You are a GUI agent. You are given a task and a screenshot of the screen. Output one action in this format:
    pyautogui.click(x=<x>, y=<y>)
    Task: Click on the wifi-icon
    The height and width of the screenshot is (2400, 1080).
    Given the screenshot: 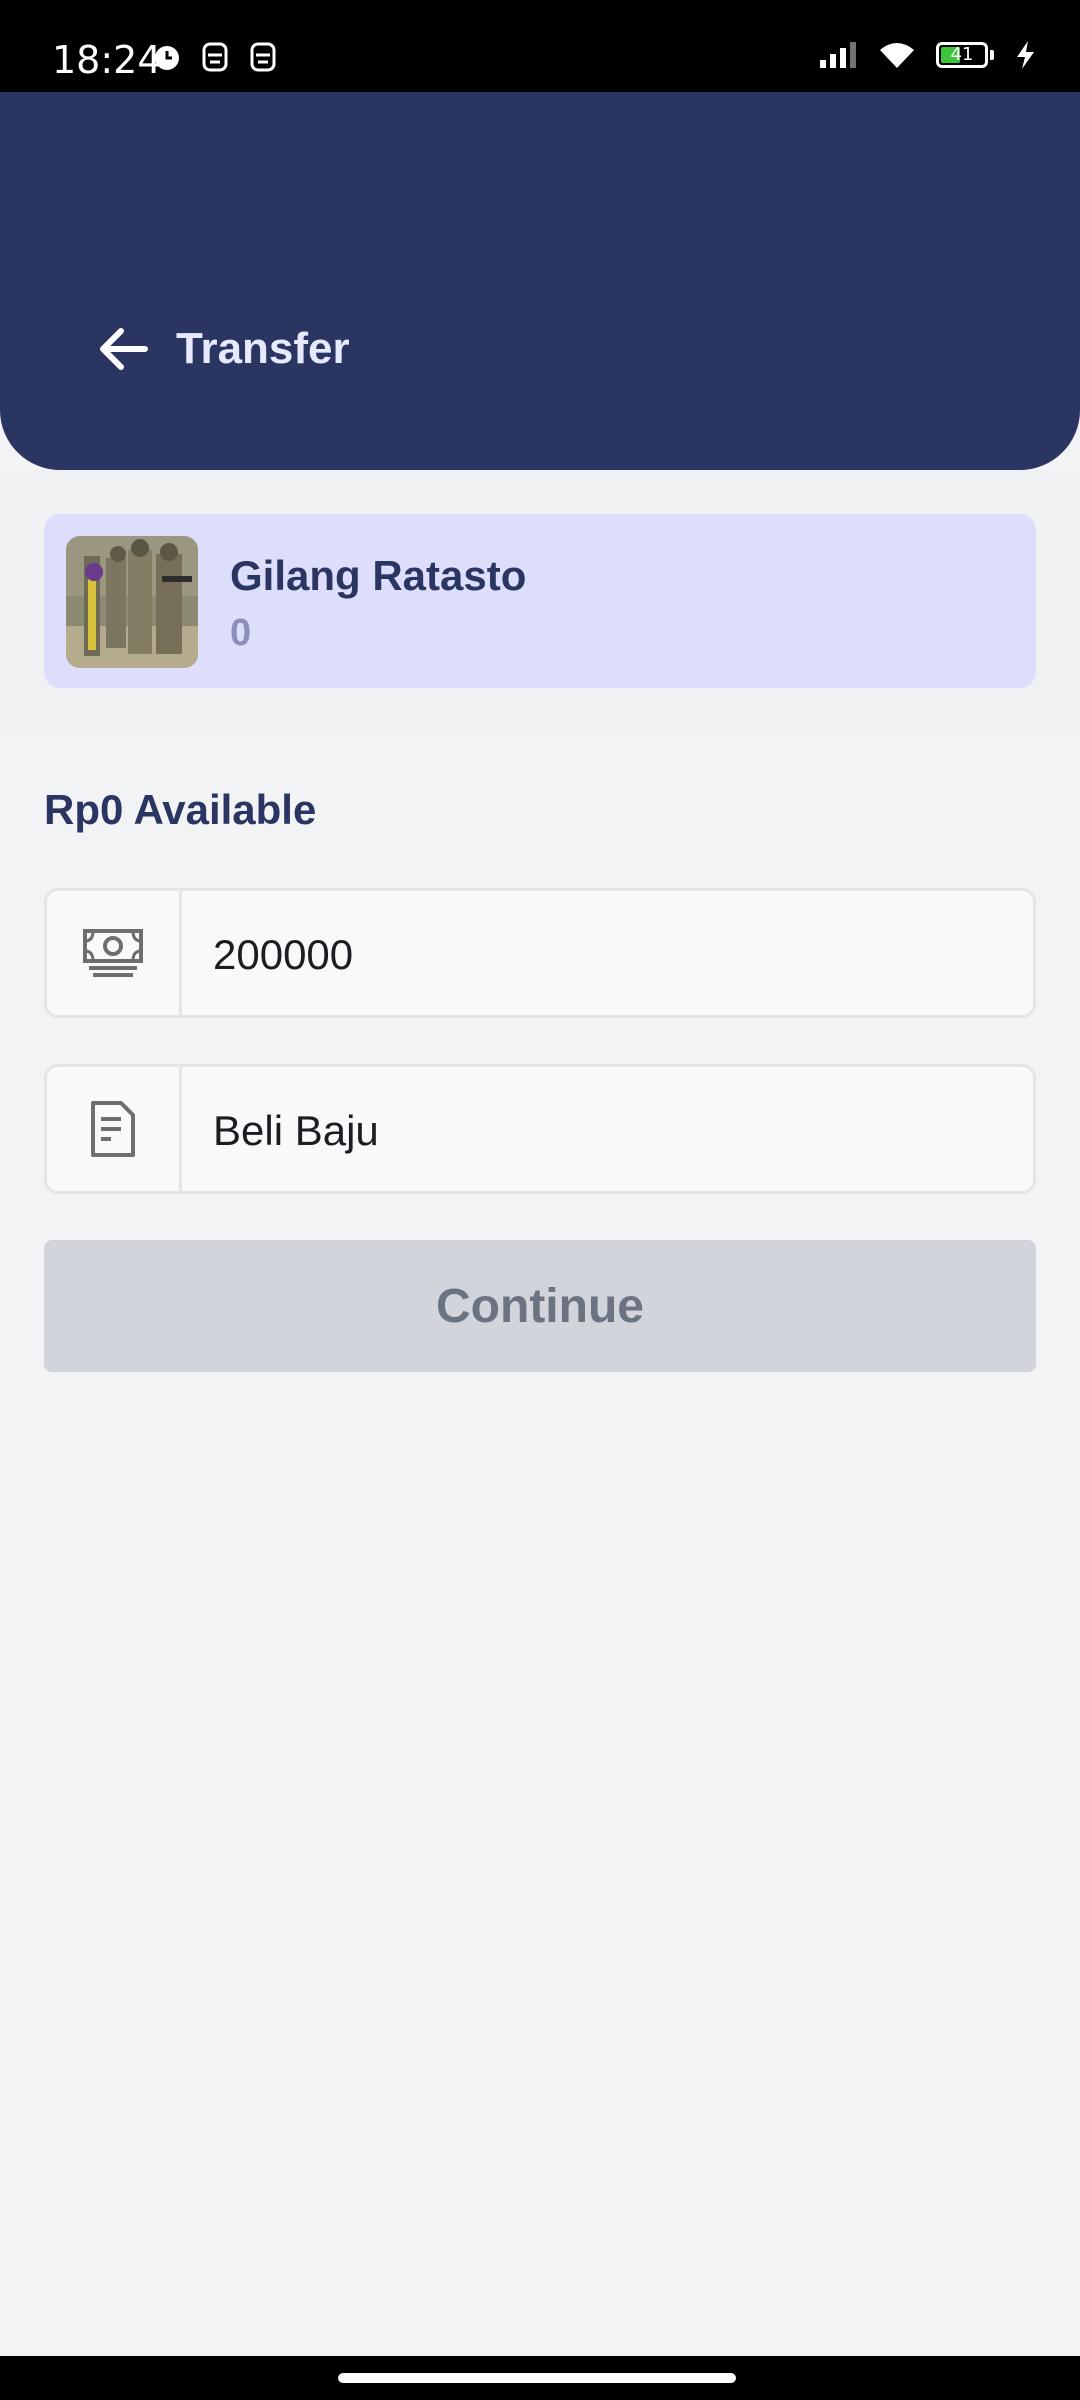 What is the action you would take?
    pyautogui.click(x=897, y=55)
    